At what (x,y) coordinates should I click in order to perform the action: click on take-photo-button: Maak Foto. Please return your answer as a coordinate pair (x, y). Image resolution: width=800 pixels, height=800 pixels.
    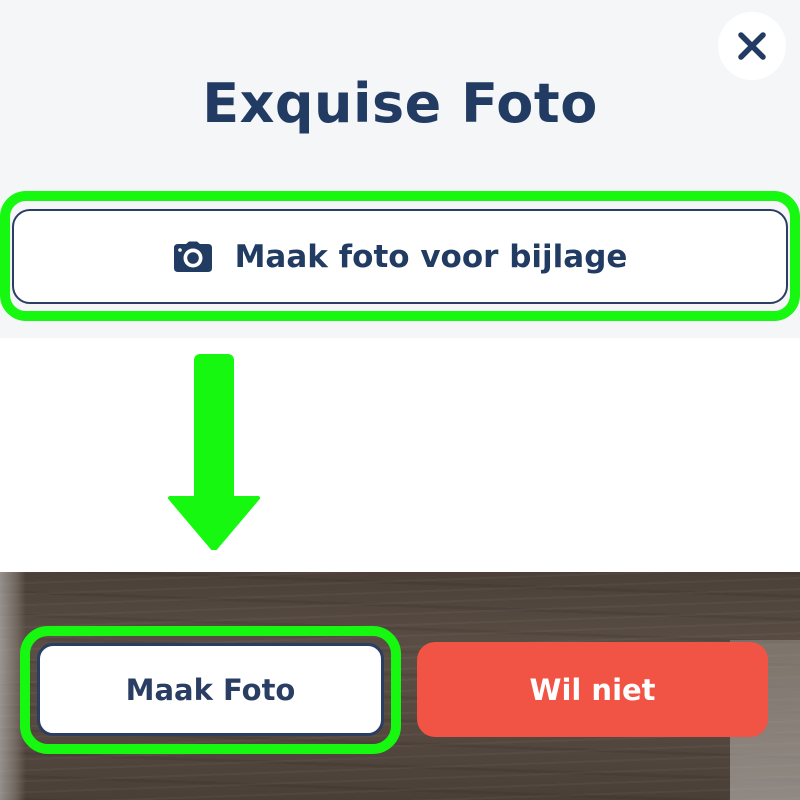
    Looking at the image, I should click on (210, 689).